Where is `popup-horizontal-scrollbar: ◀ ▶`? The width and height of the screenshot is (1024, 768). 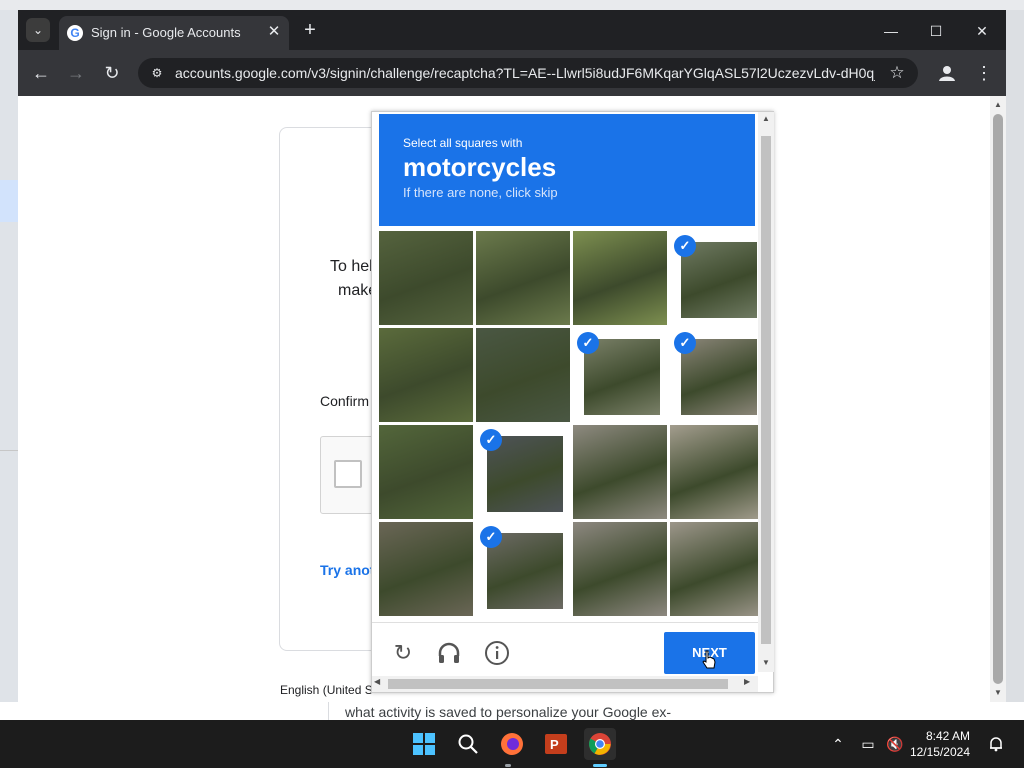
popup-horizontal-scrollbar: ◀ ▶ is located at coordinates (565, 684).